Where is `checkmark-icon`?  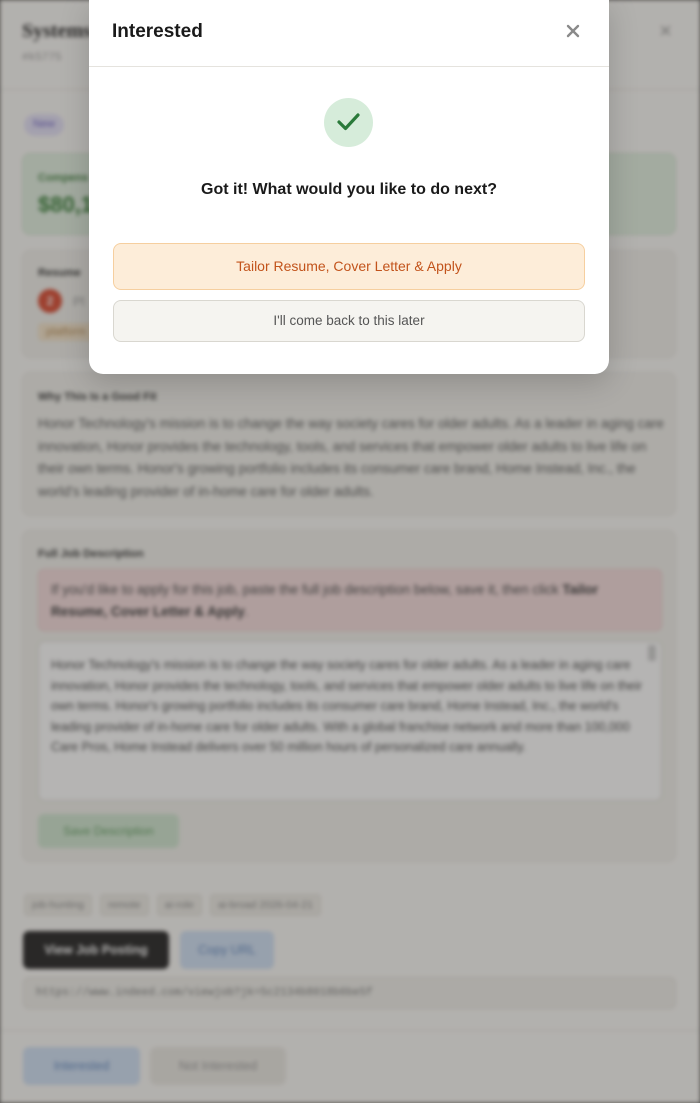 checkmark-icon is located at coordinates (348, 122).